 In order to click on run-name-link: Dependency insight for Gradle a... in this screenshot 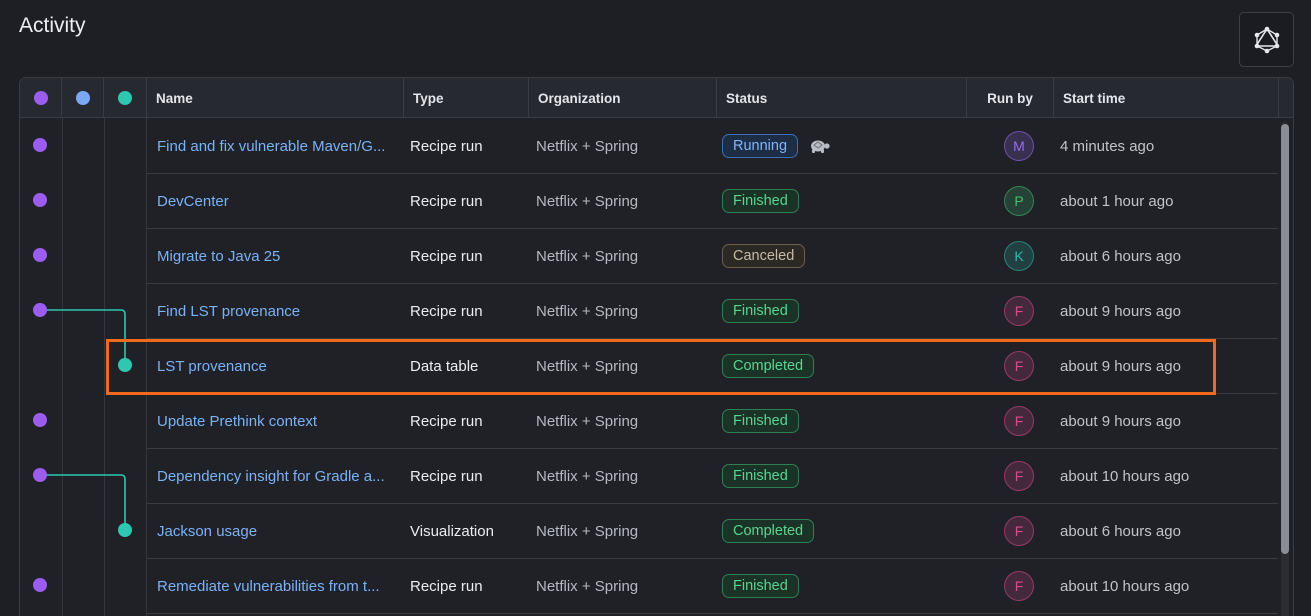, I will do `click(277, 476)`.